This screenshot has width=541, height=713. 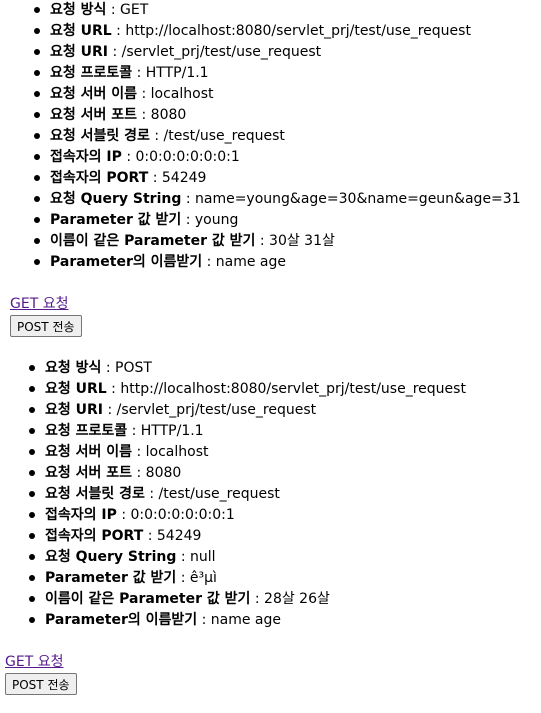 I want to click on info-value: GET, so click(x=134, y=10).